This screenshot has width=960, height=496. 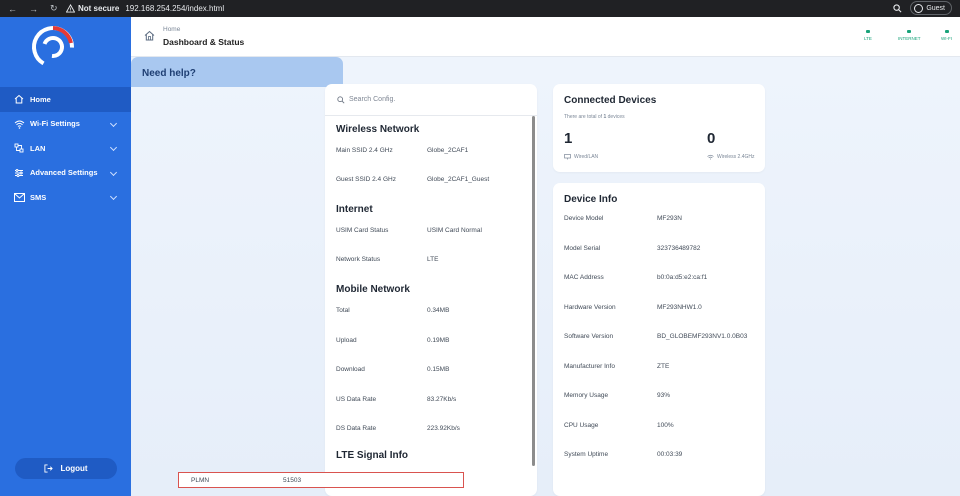 I want to click on help-title: Need help?, so click(x=169, y=73).